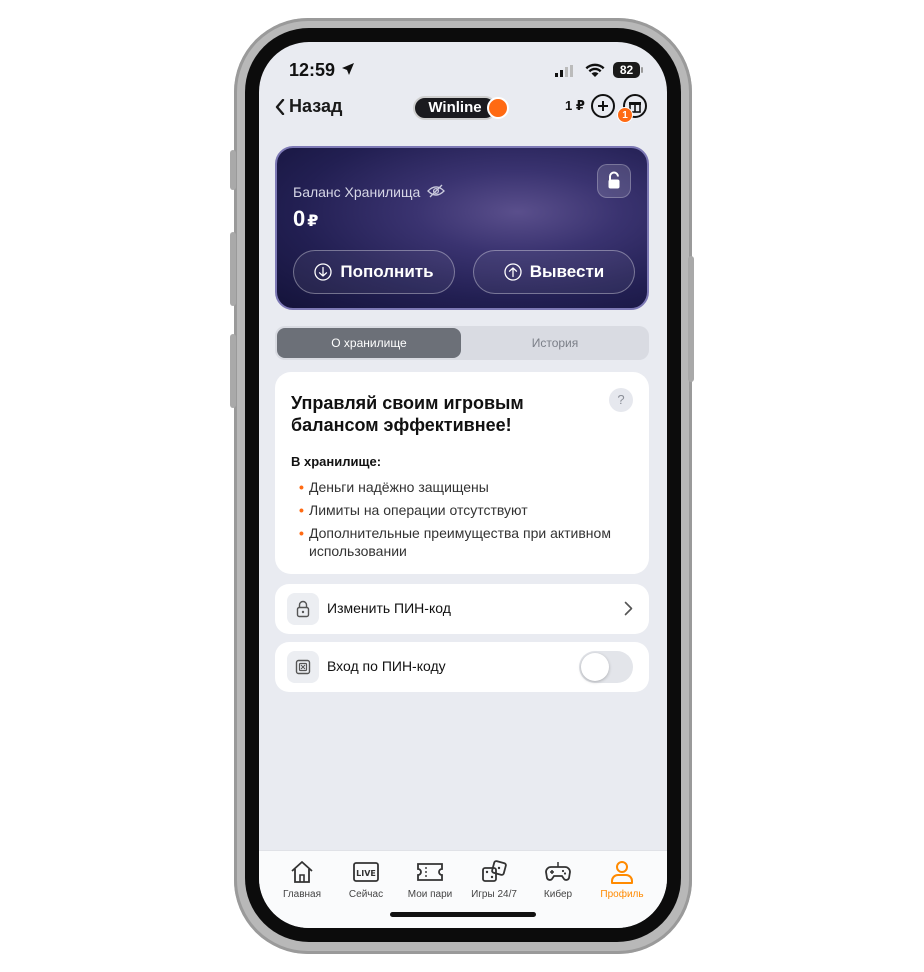 Image resolution: width=924 pixels, height=972 pixels. I want to click on pin-login-toggle, so click(606, 667).